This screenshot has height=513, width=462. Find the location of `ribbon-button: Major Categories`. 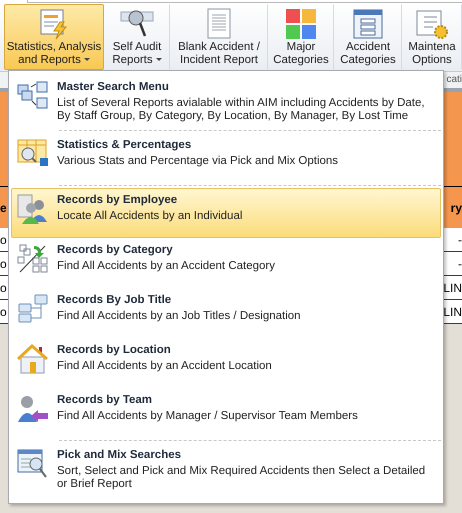

ribbon-button: Major Categories is located at coordinates (301, 37).